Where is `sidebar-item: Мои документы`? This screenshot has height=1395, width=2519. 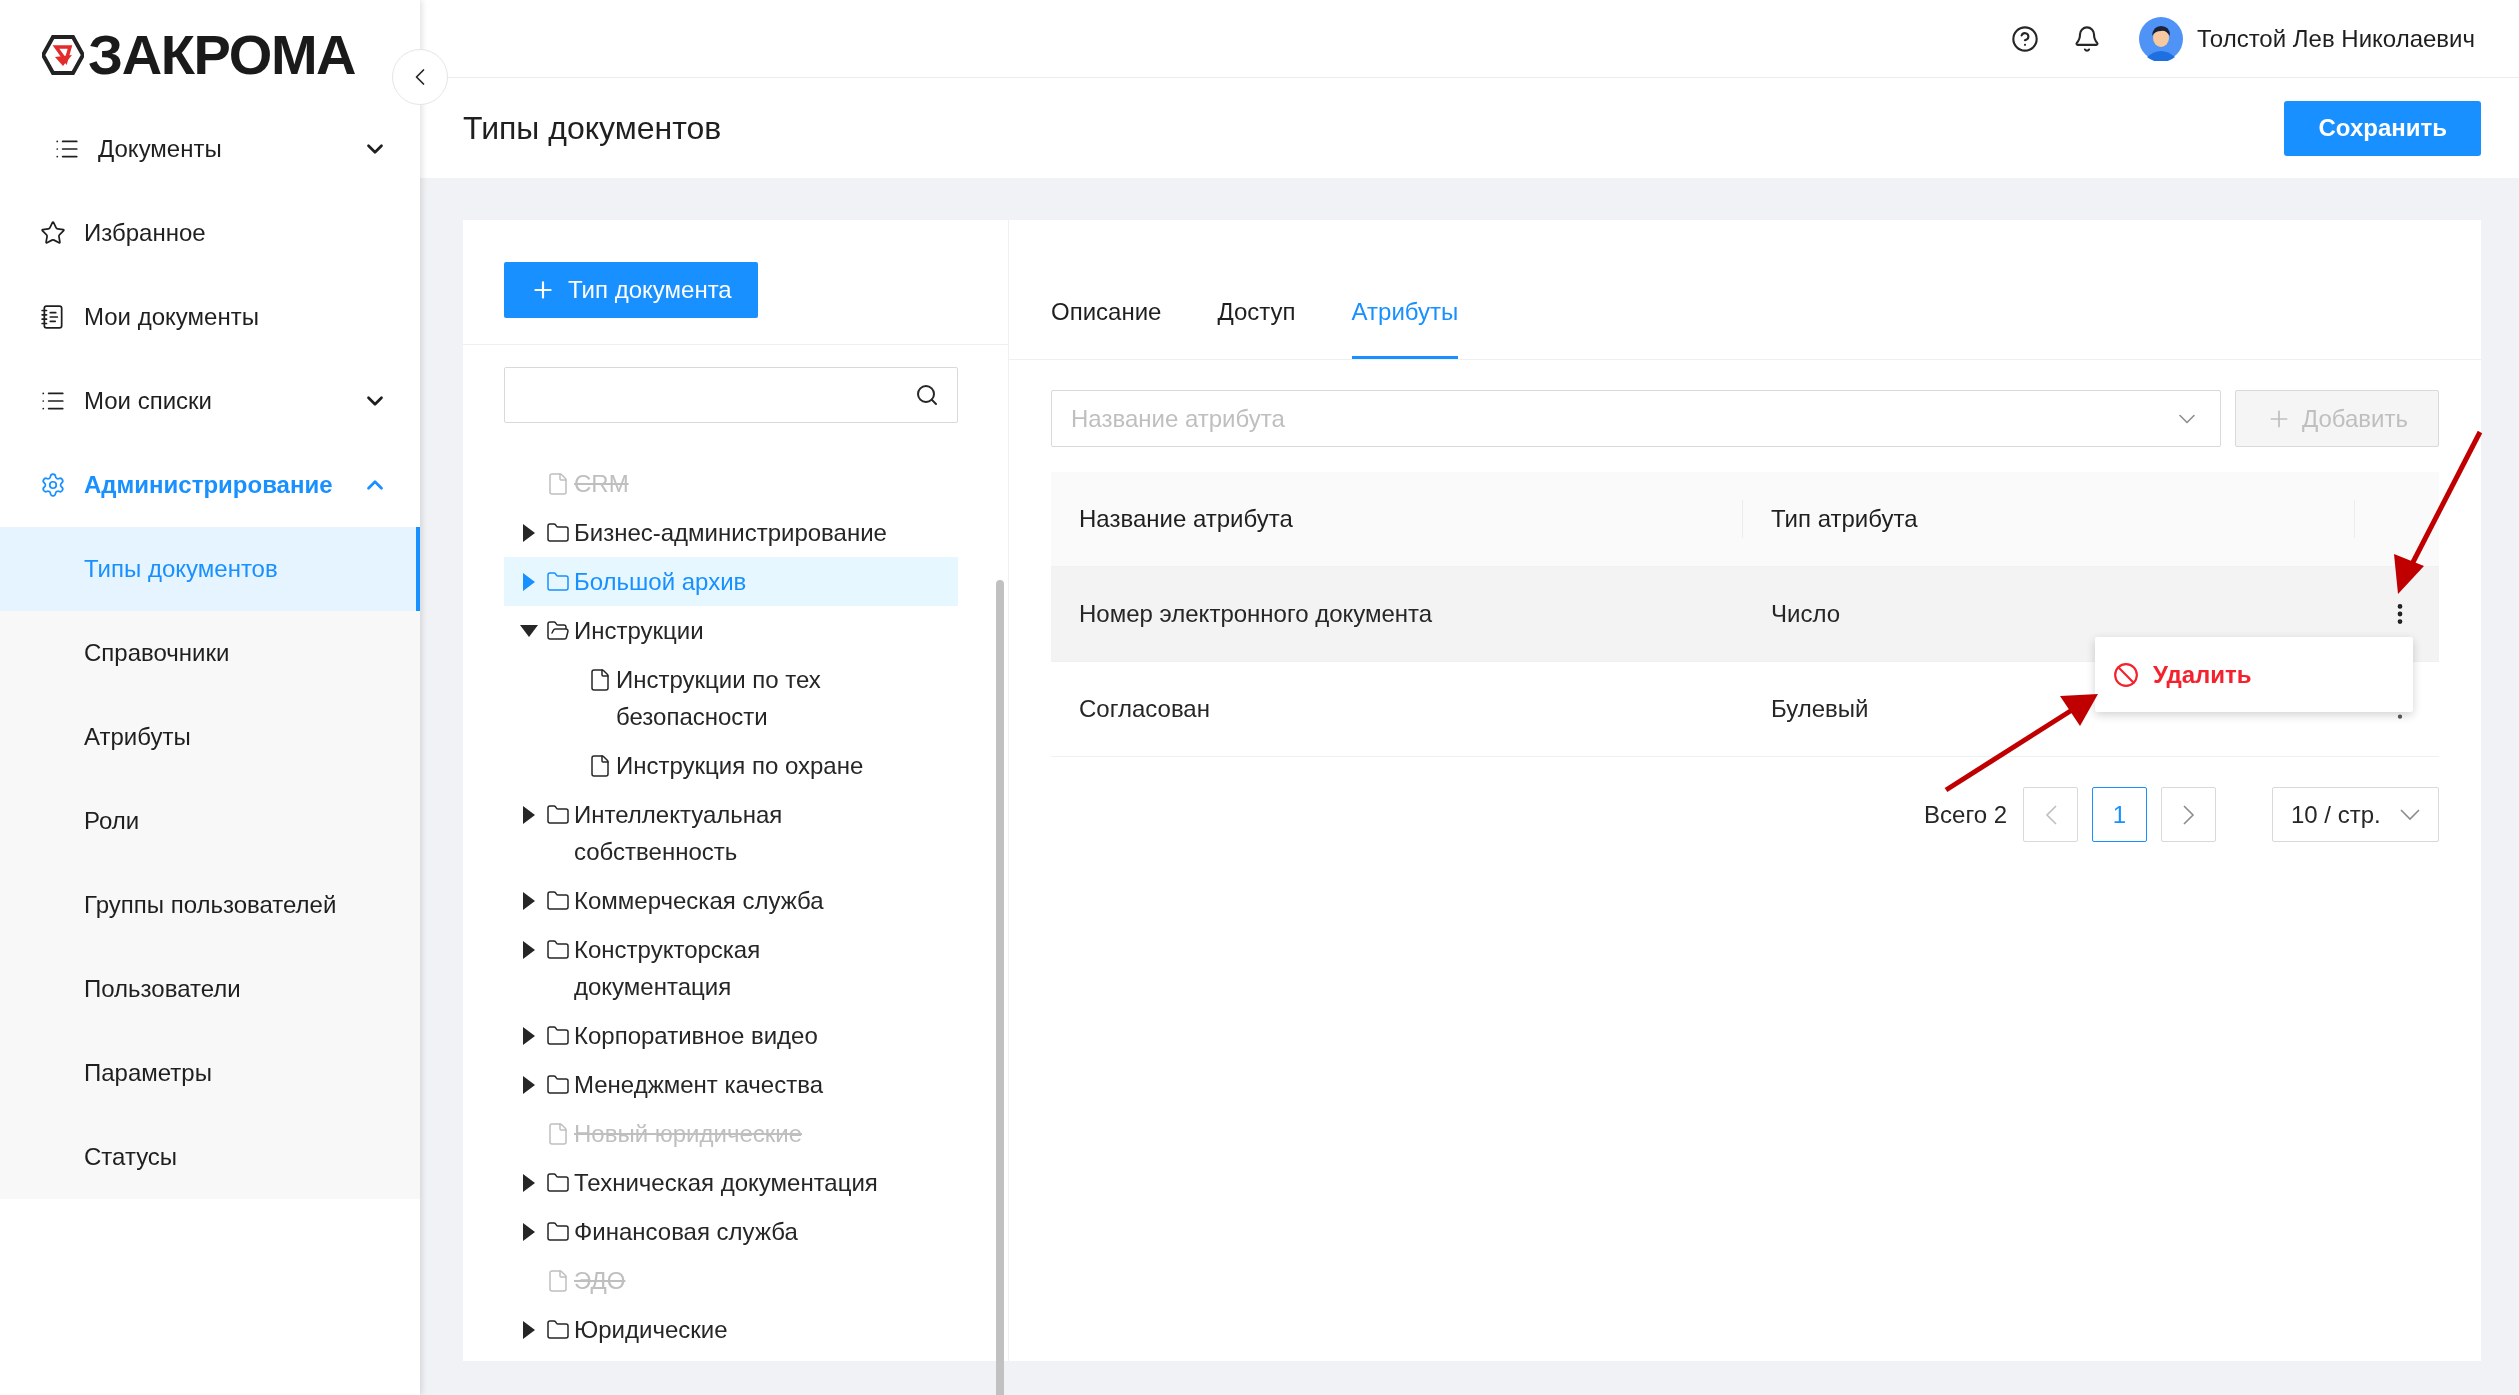
sidebar-item: Мои документы is located at coordinates (210, 317).